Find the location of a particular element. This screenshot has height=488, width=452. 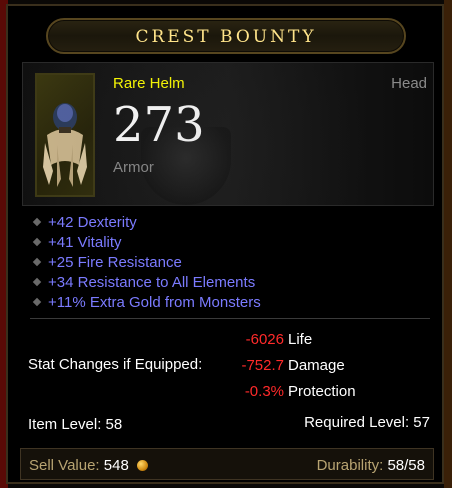

item-title: CREST BOUNTY is located at coordinates (226, 37).